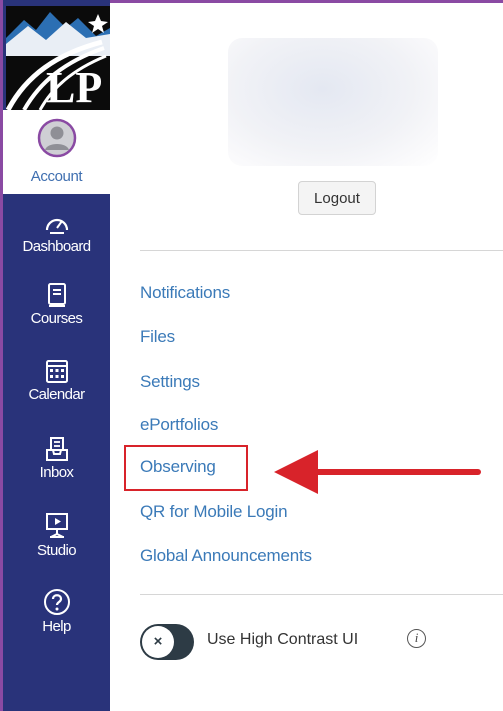  I want to click on nav-item-account: Account, so click(56, 152).